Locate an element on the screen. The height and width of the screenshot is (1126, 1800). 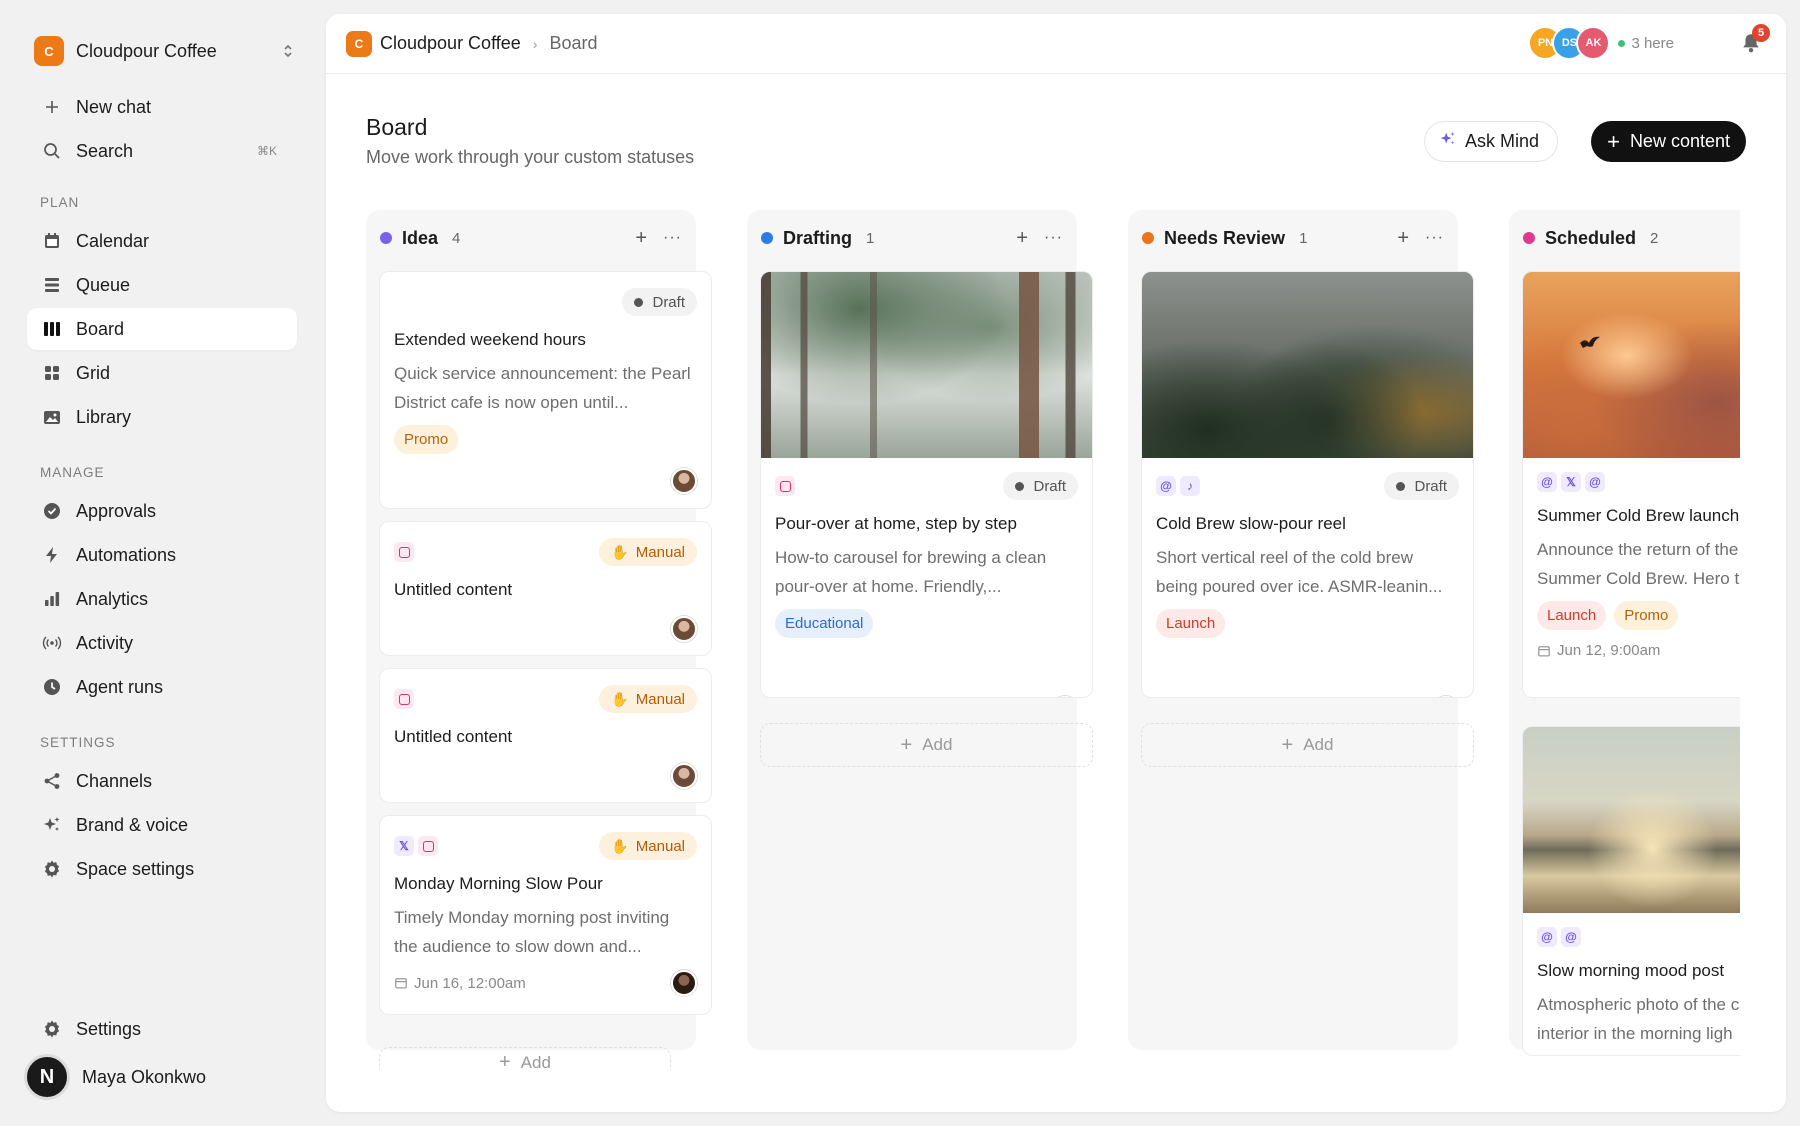
status-badge-label: Manual is located at coordinates (660, 699).